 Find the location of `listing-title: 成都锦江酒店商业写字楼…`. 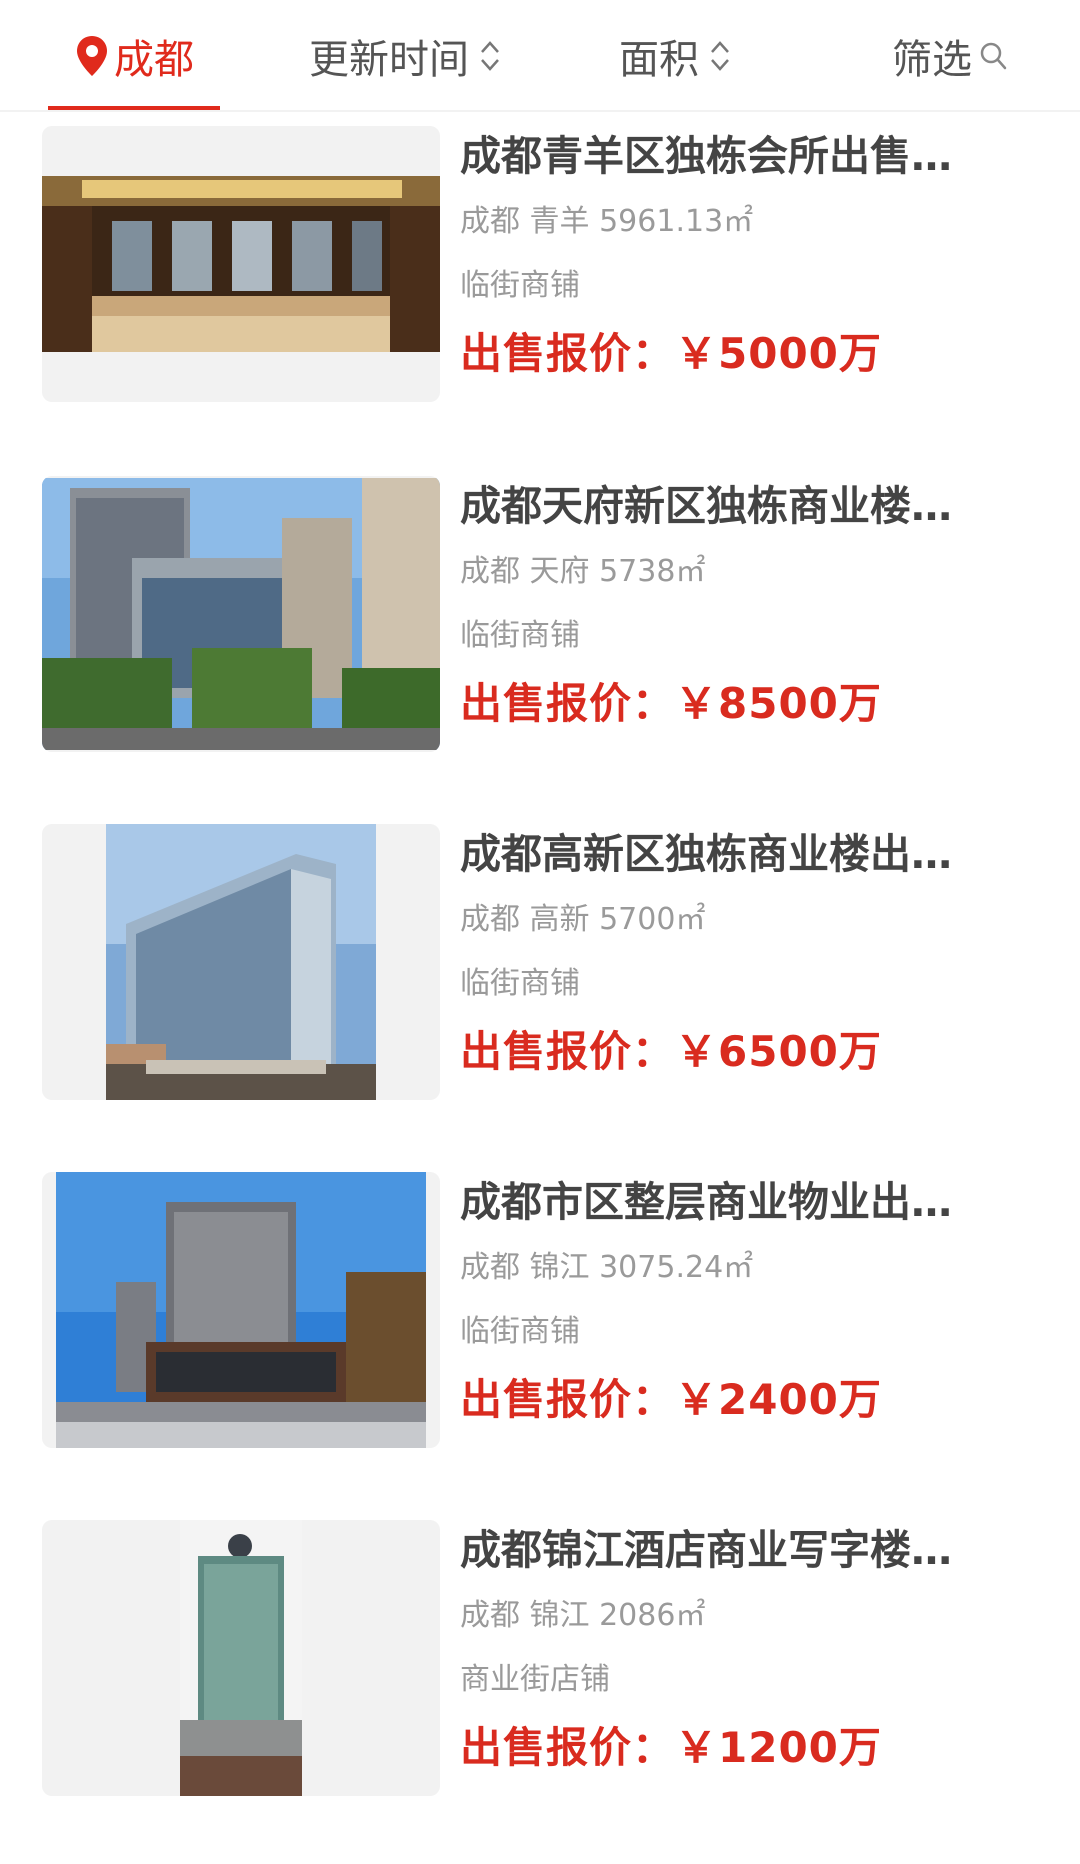

listing-title: 成都锦江酒店商业写字楼… is located at coordinates (732, 1550).